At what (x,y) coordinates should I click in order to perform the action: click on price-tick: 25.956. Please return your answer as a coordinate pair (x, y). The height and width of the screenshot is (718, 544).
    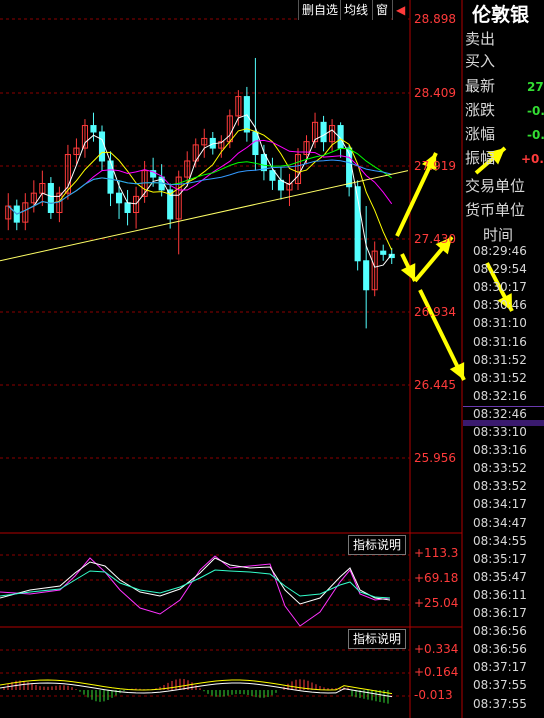
    Looking at the image, I should click on (435, 458).